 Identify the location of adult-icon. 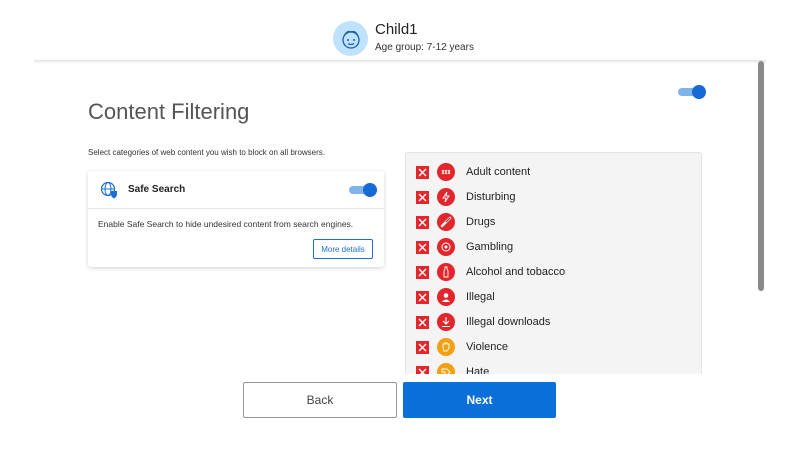
(446, 172).